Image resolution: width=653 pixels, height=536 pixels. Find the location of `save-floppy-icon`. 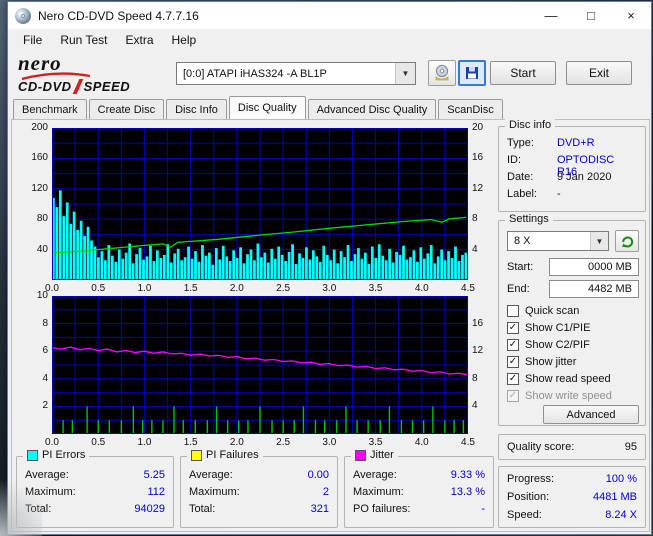

save-floppy-icon is located at coordinates (472, 73).